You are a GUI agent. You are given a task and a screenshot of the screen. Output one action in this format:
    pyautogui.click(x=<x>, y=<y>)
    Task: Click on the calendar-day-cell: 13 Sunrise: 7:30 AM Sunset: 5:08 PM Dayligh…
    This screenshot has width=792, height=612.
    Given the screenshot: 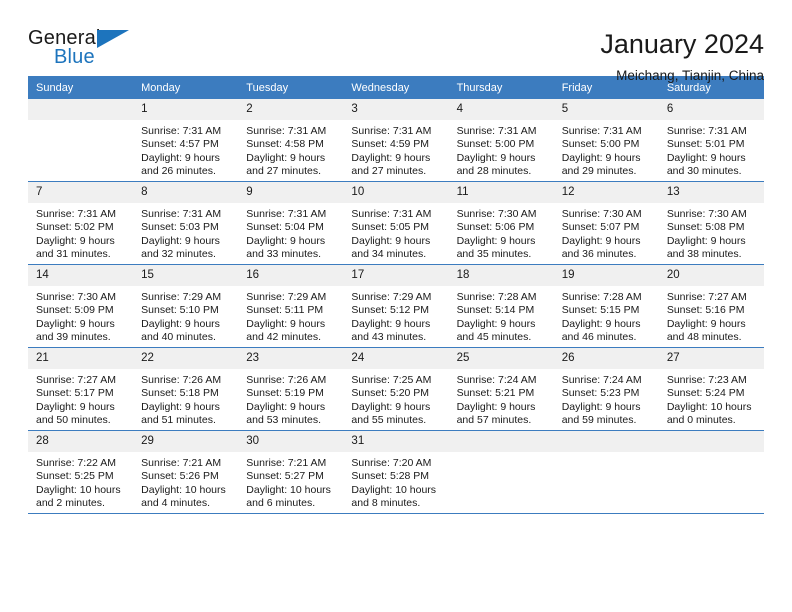 What is the action you would take?
    pyautogui.click(x=711, y=223)
    